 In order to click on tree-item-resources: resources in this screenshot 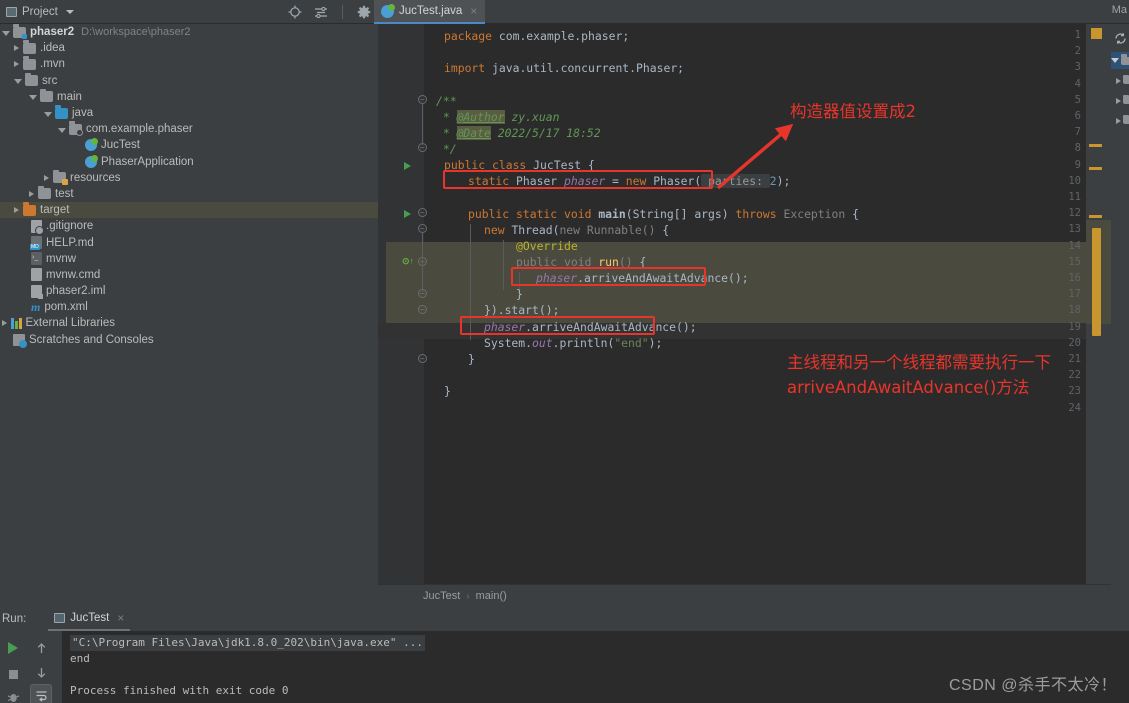, I will do `click(189, 177)`.